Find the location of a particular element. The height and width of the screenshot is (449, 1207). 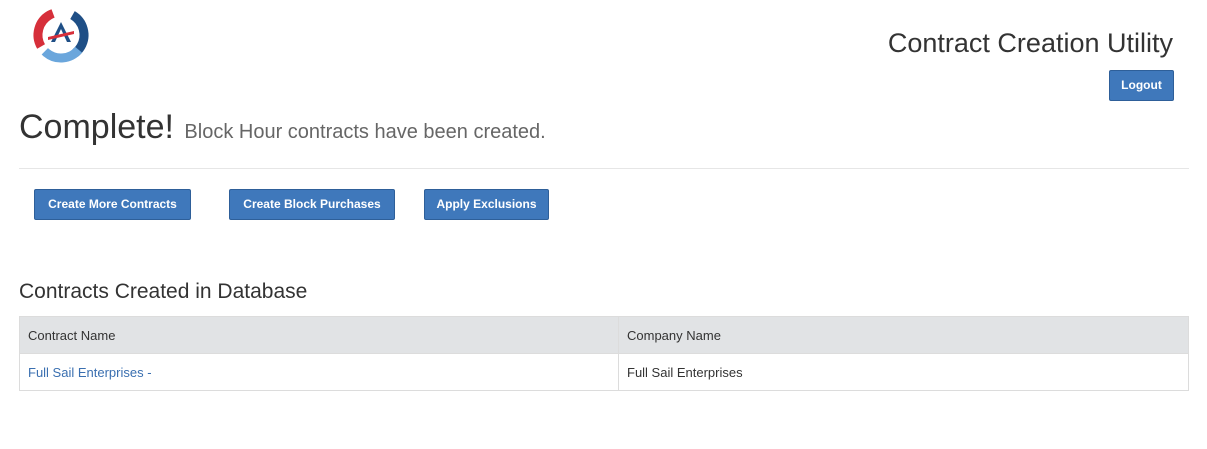

app-title: Contract Creation Utility is located at coordinates (1030, 43).